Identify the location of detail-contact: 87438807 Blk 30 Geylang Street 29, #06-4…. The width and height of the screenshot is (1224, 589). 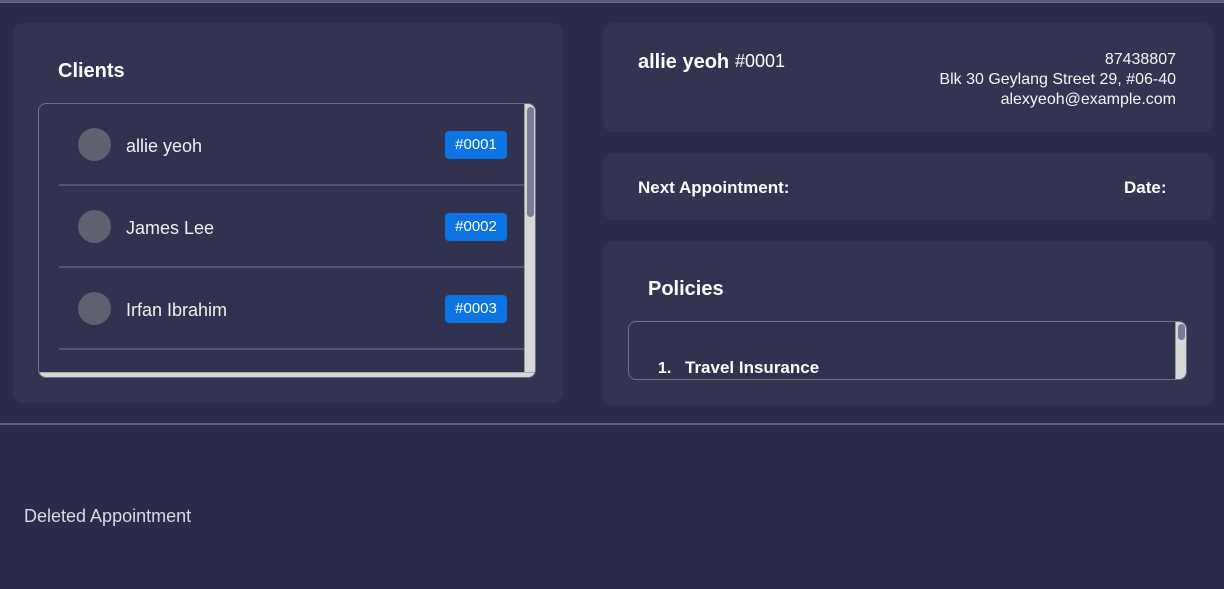
(1057, 80).